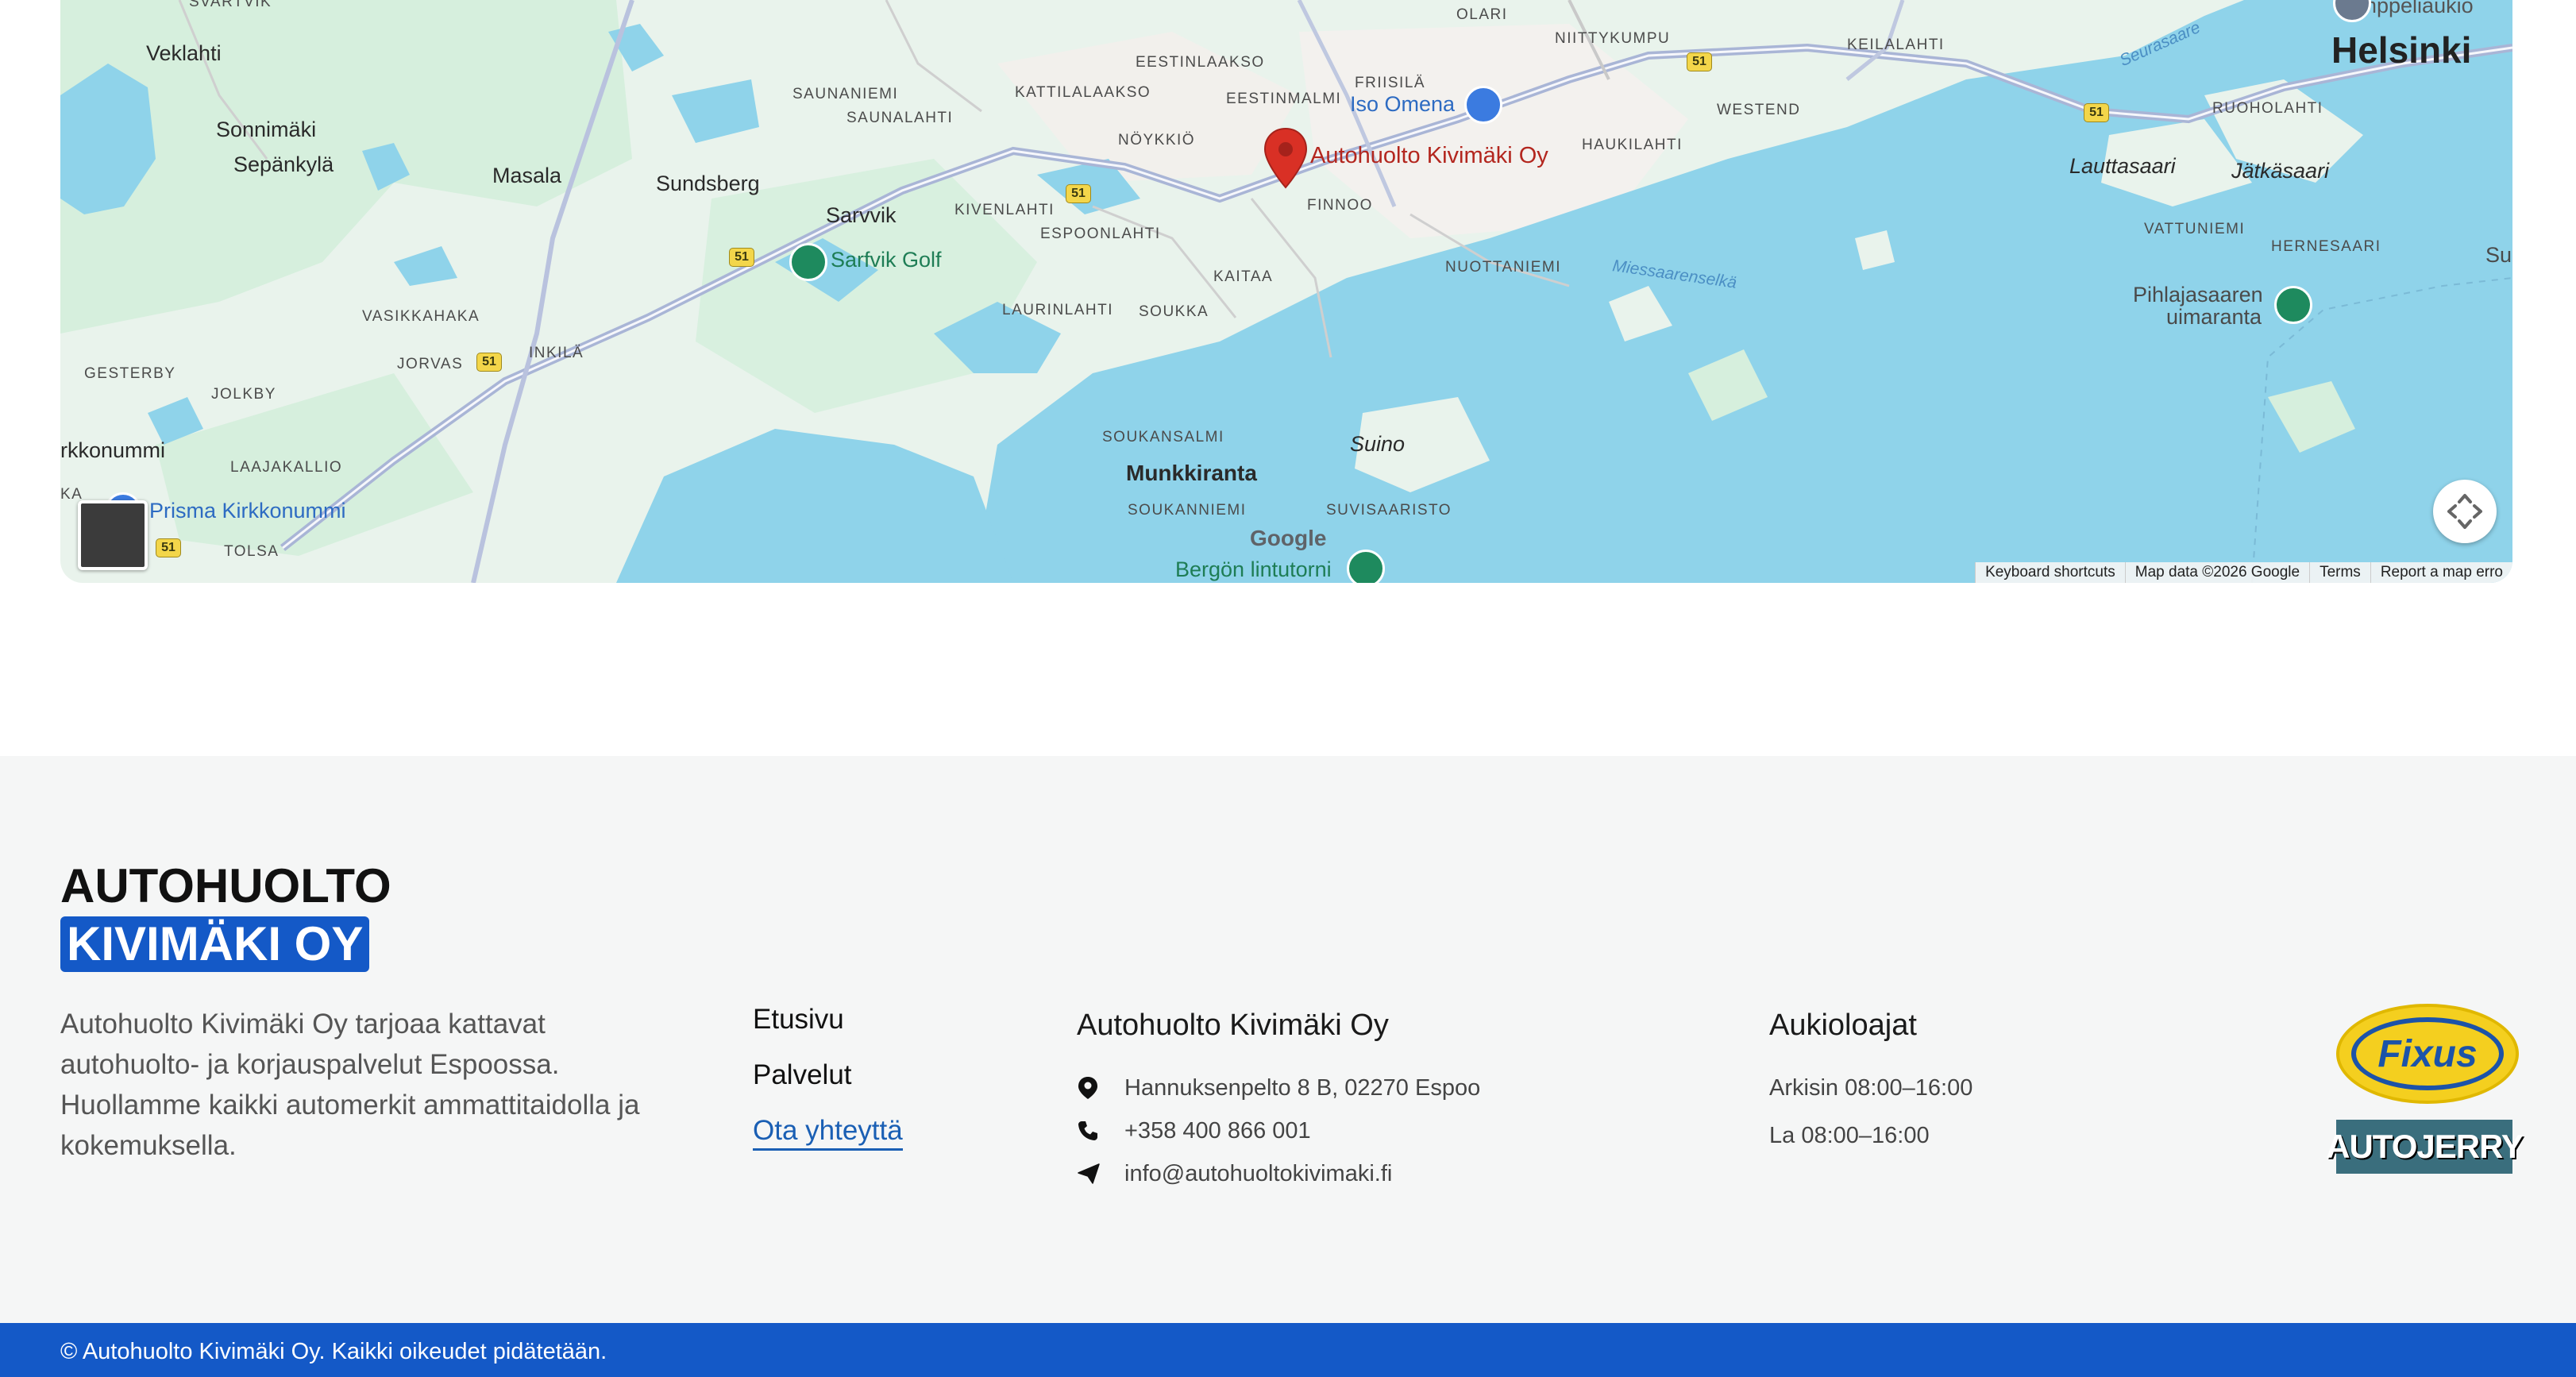 This screenshot has height=1377, width=2576. Describe the element at coordinates (1366, 566) in the screenshot. I see `tree-icon` at that location.